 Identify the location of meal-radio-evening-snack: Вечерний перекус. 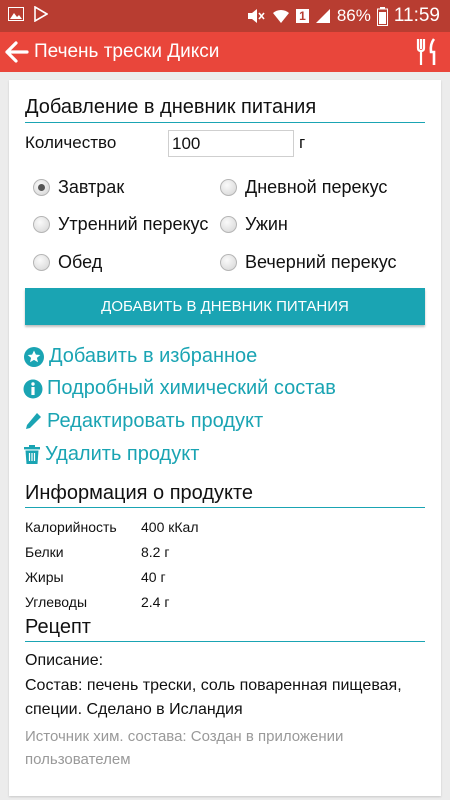
(308, 262).